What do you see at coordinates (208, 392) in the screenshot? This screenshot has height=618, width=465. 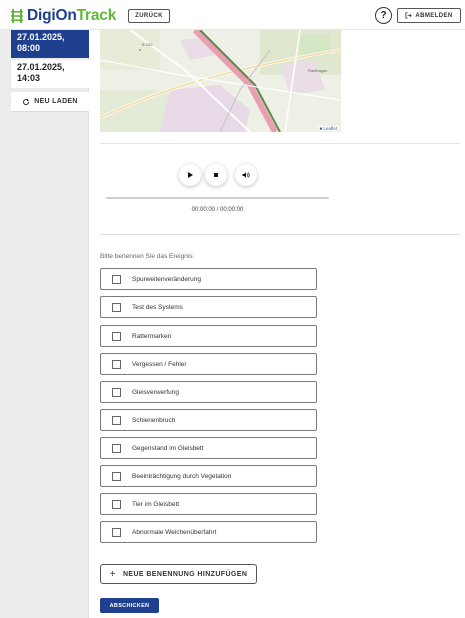 I see `option-gleisverwerfung: Gleisverwerfung` at bounding box center [208, 392].